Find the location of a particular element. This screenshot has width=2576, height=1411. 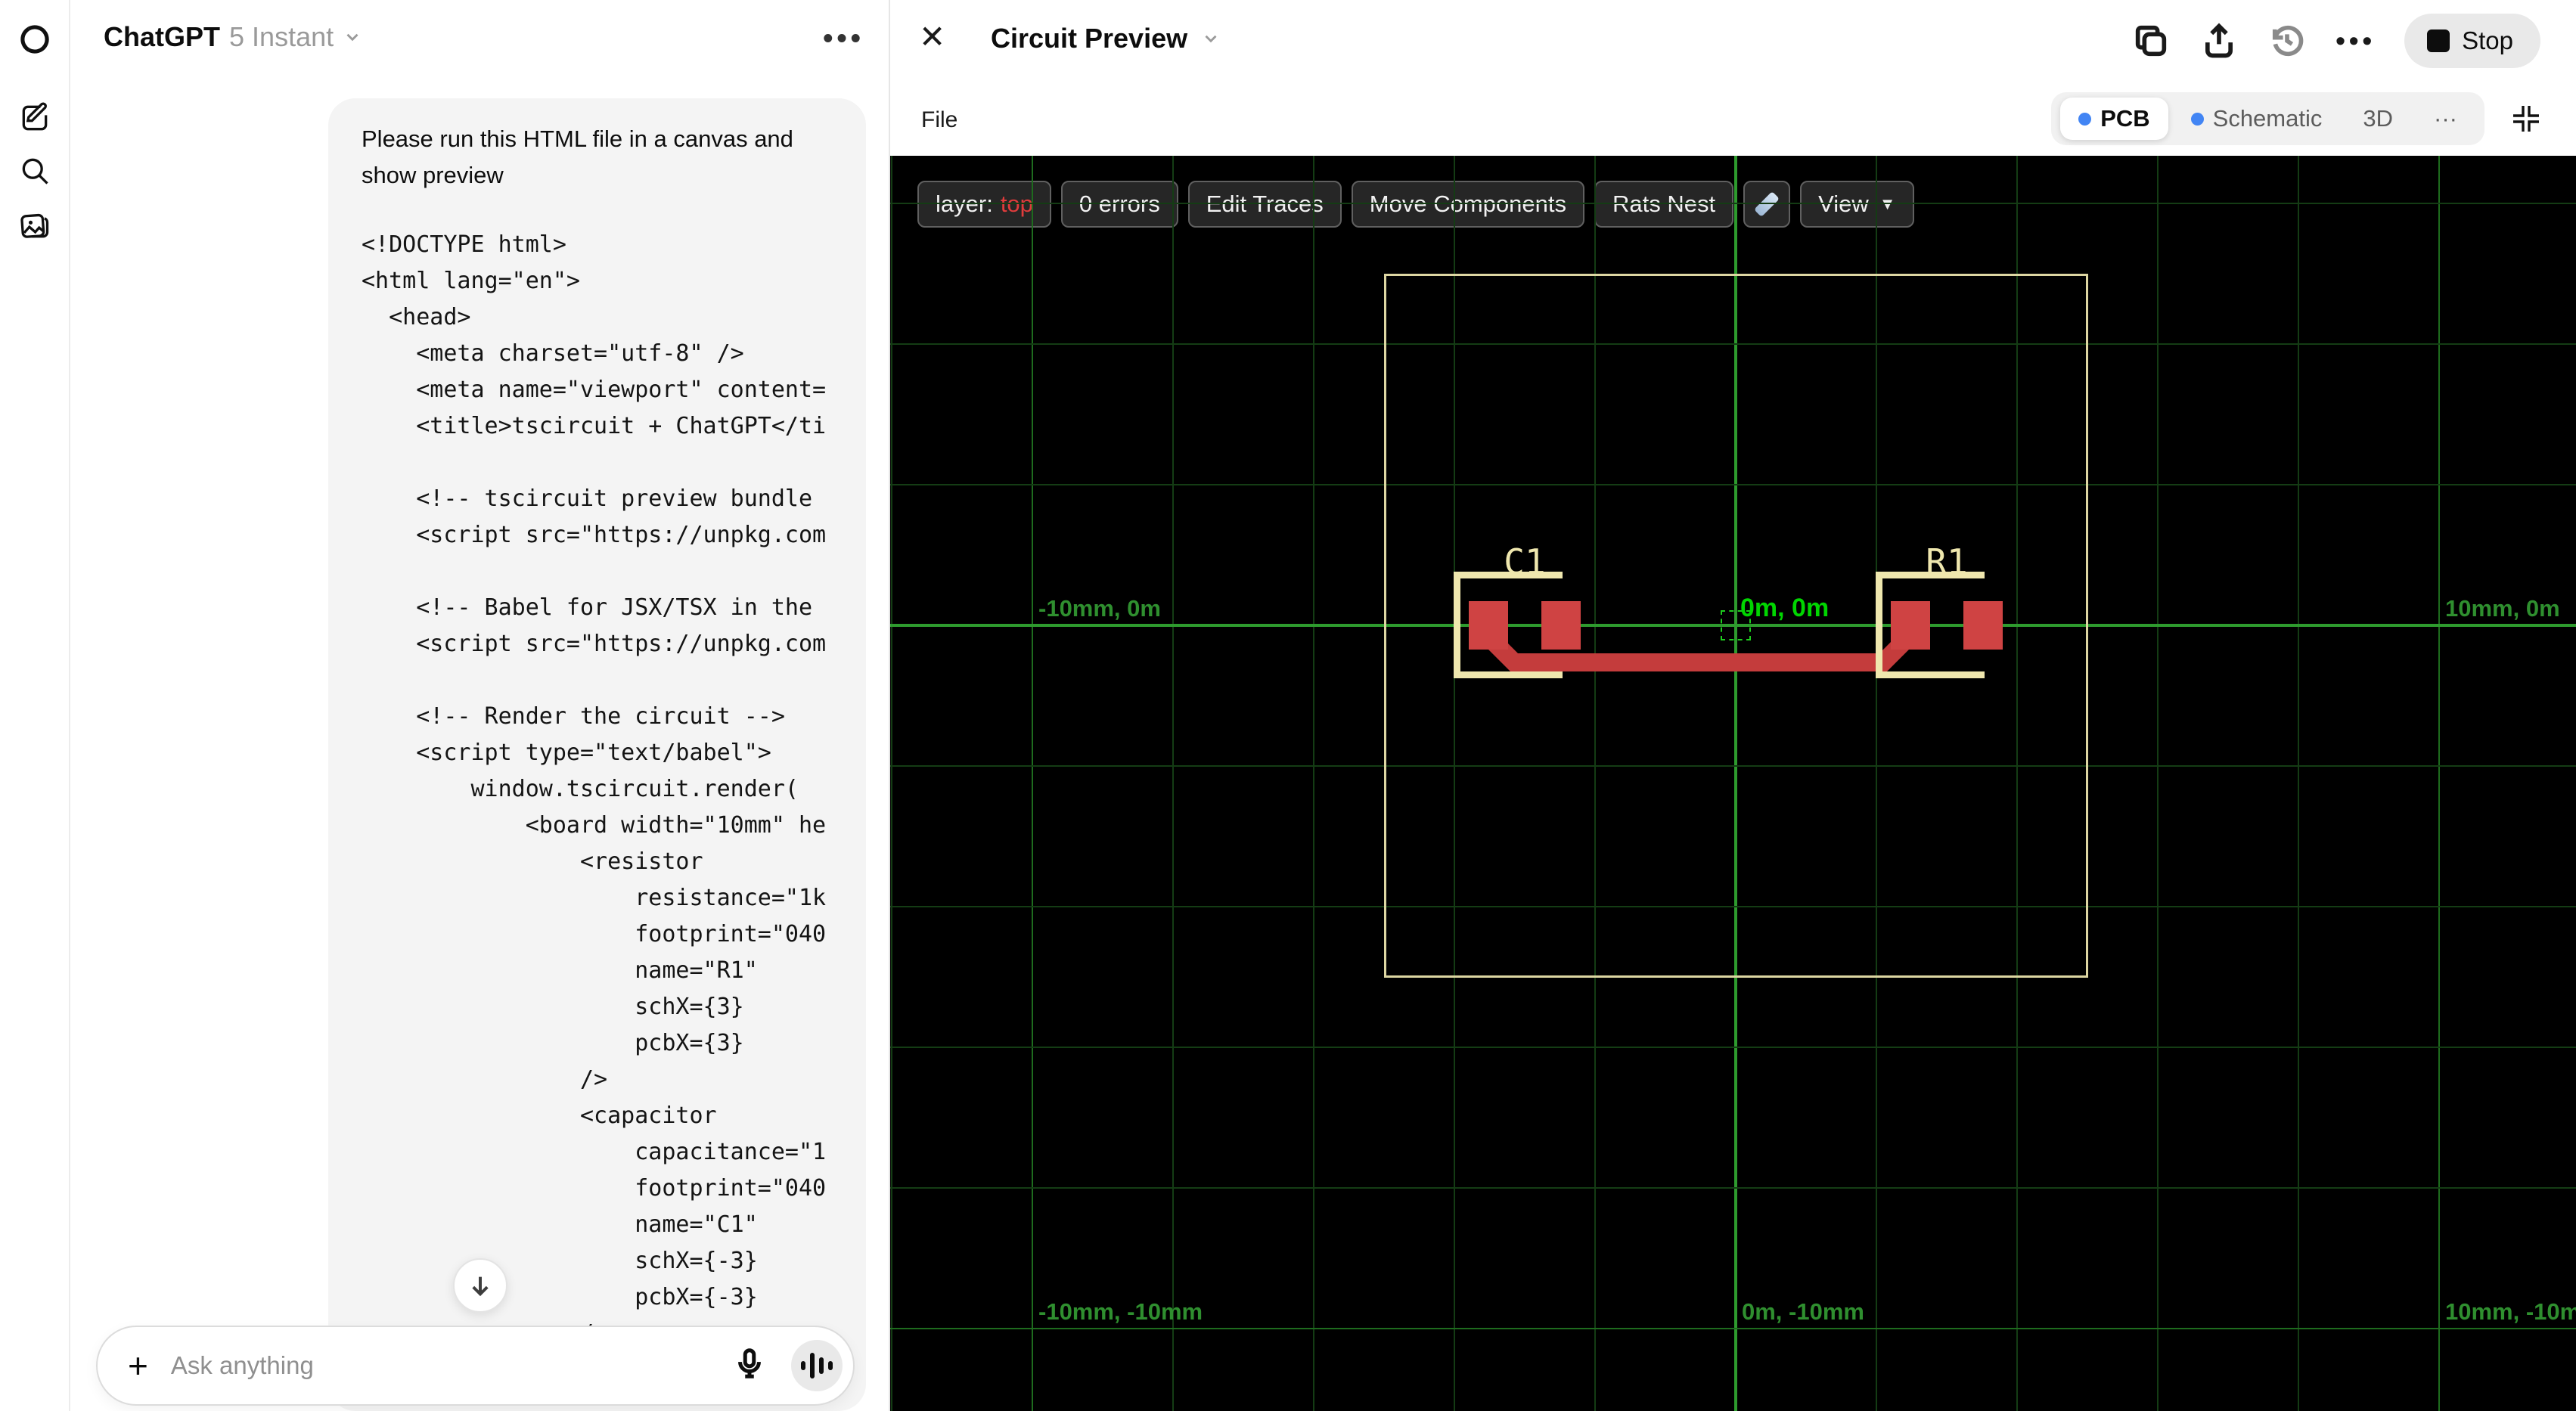

preview-title: Circuit Preview is located at coordinates (1106, 38).